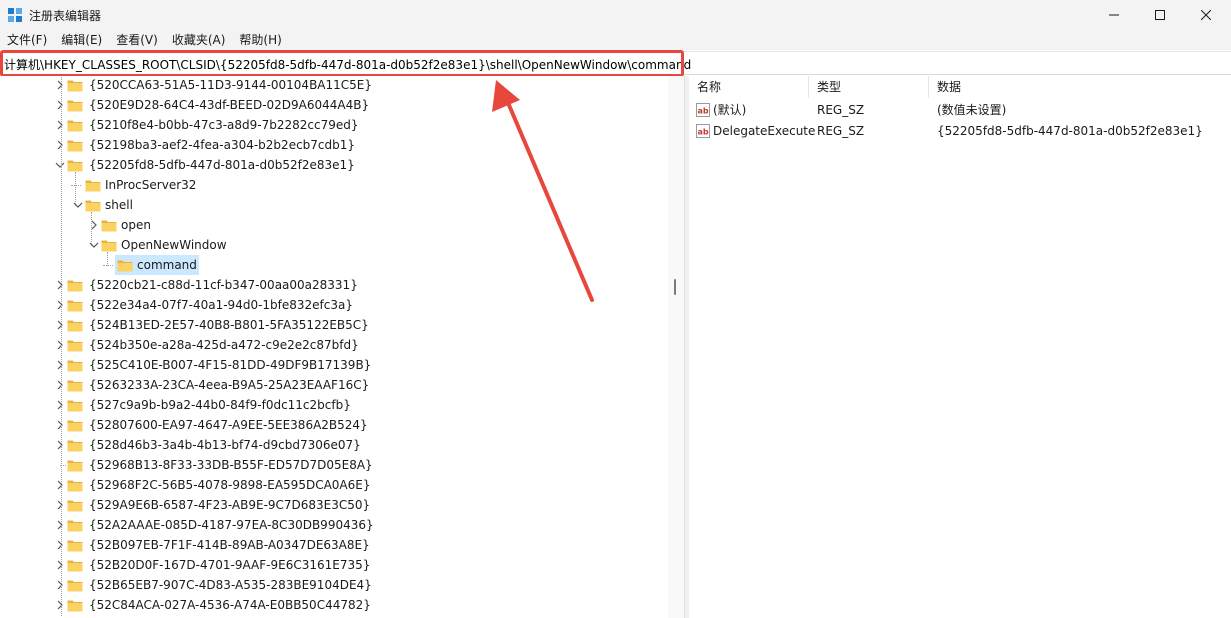 The height and width of the screenshot is (618, 1231). I want to click on window-title: 注册表编辑器, so click(65, 16).